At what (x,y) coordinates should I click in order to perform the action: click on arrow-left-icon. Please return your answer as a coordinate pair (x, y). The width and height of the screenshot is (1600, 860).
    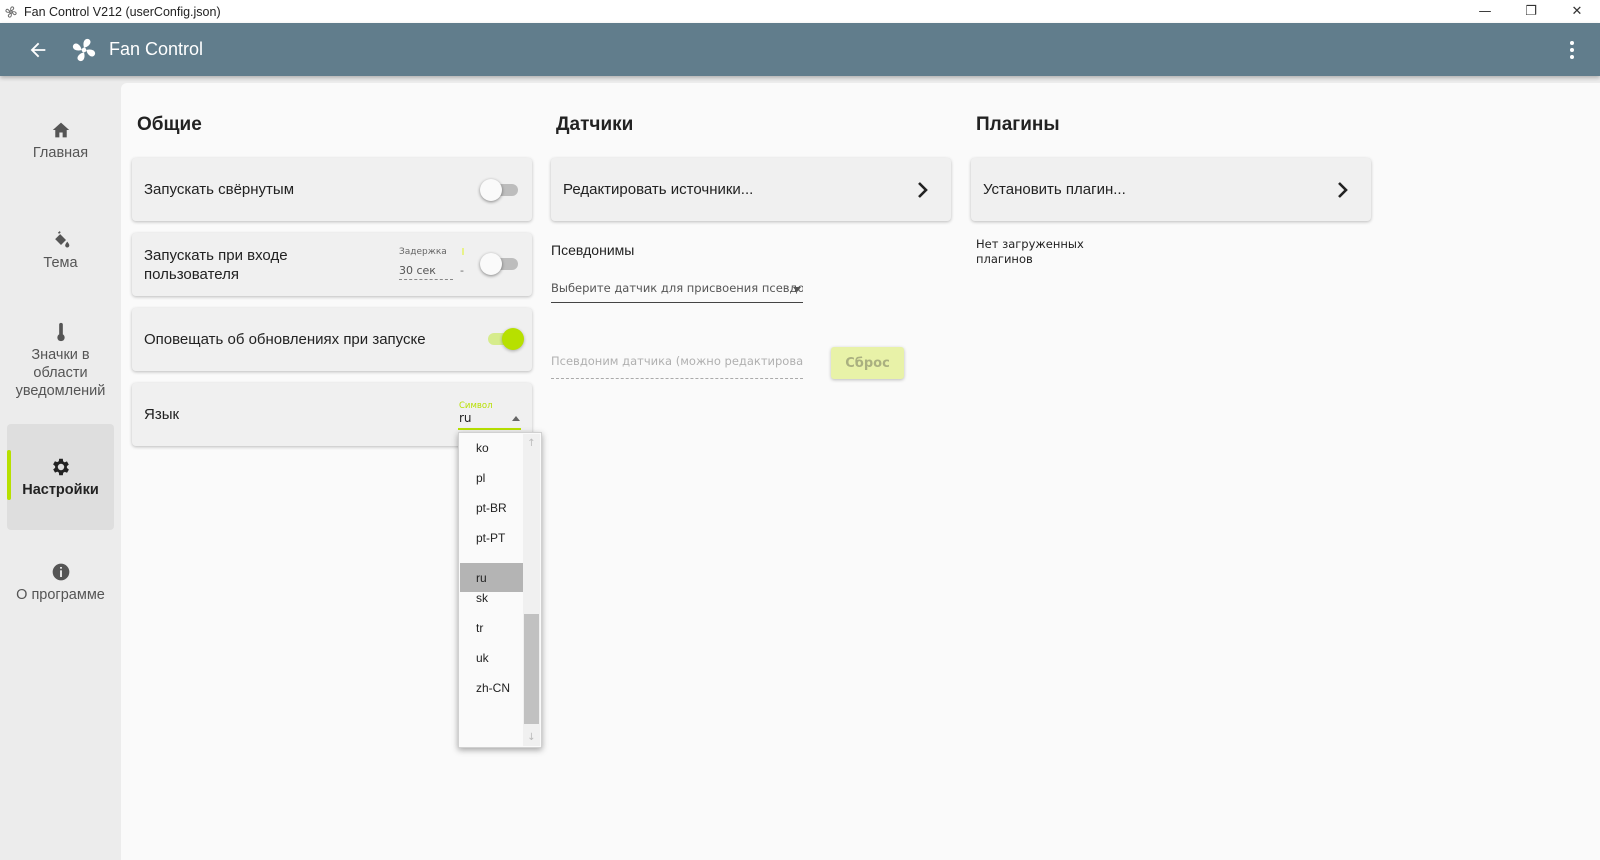
    Looking at the image, I should click on (38, 49).